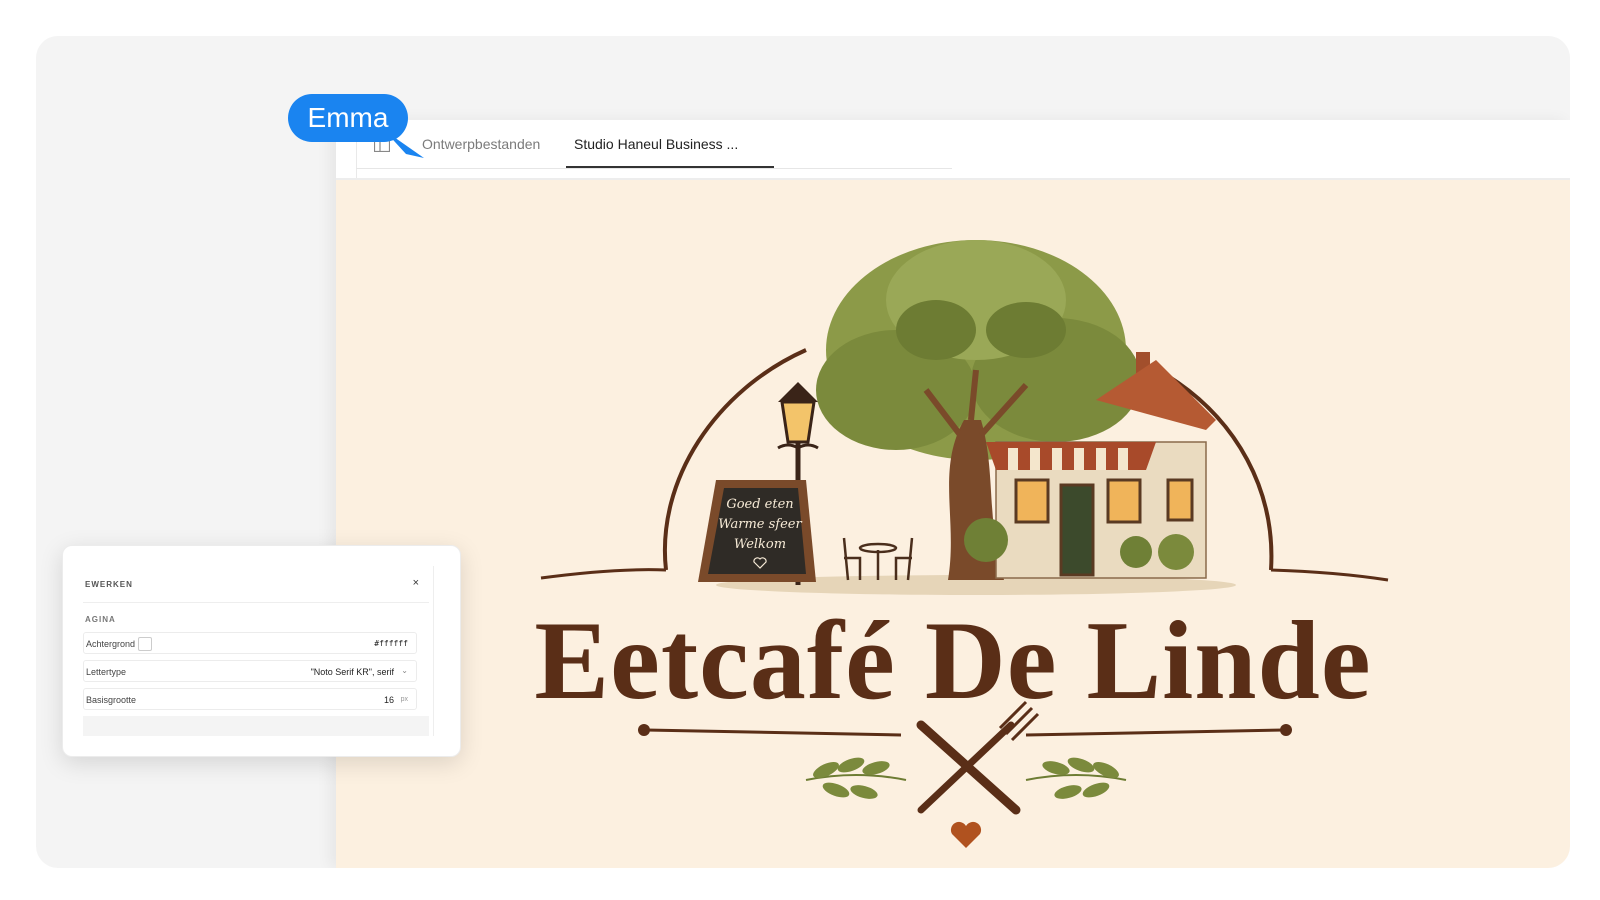  What do you see at coordinates (760, 524) in the screenshot?
I see `board-line-2: Warme sfeer` at bounding box center [760, 524].